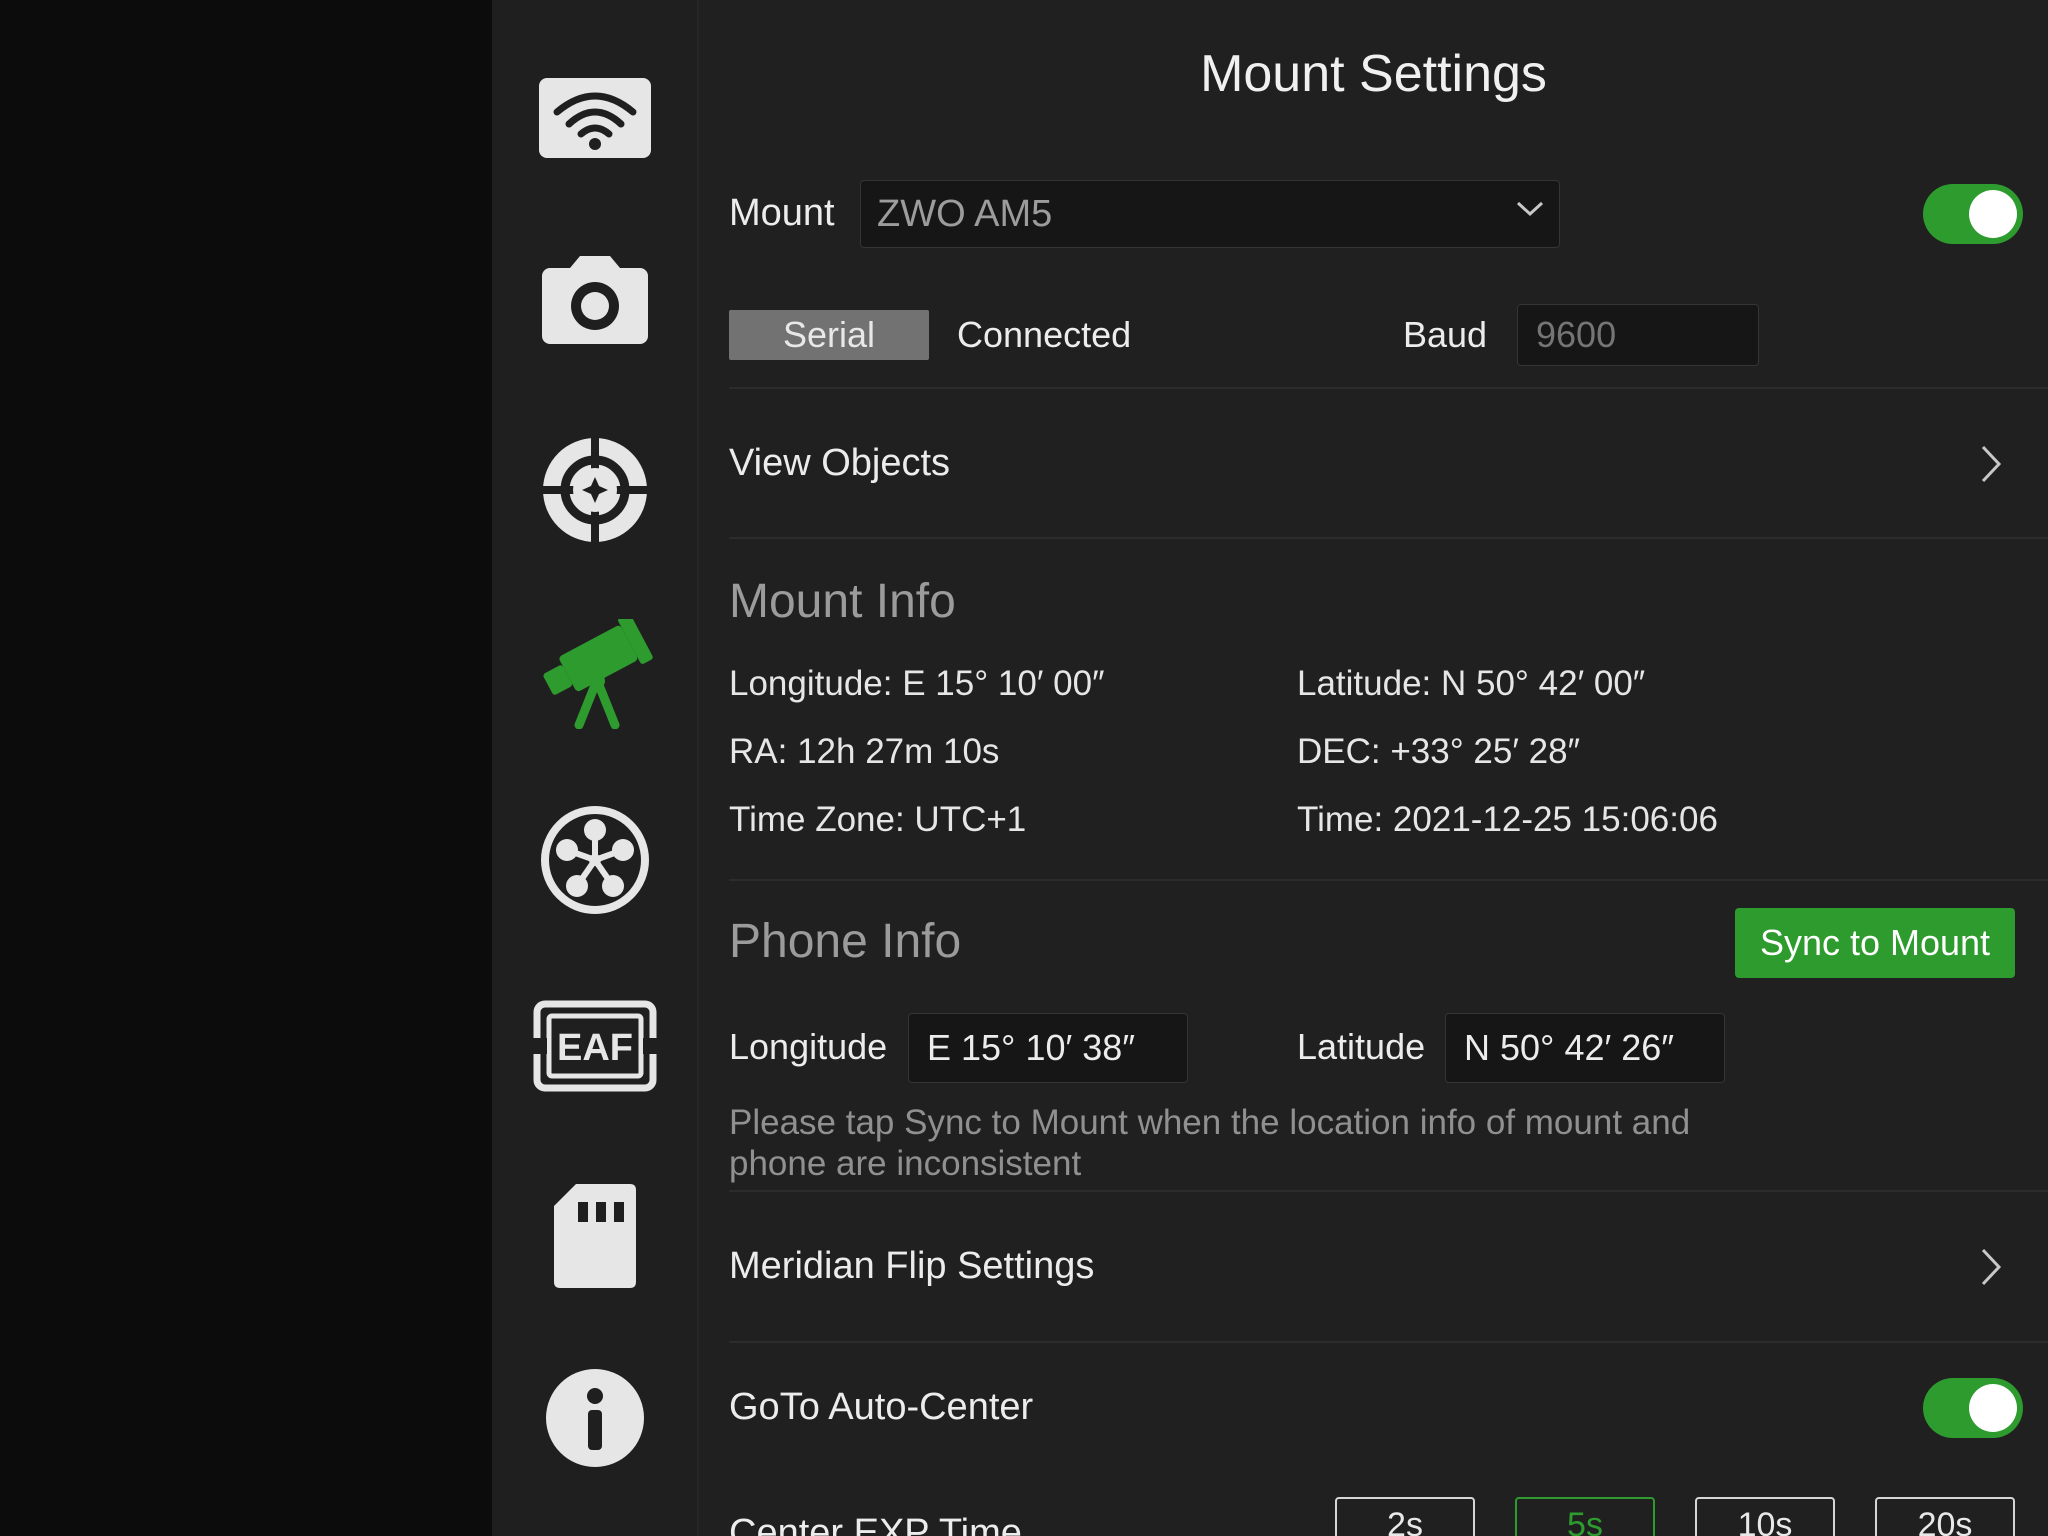  What do you see at coordinates (864, 751) in the screenshot?
I see `mount-ra: RA: 12h 27m 10s` at bounding box center [864, 751].